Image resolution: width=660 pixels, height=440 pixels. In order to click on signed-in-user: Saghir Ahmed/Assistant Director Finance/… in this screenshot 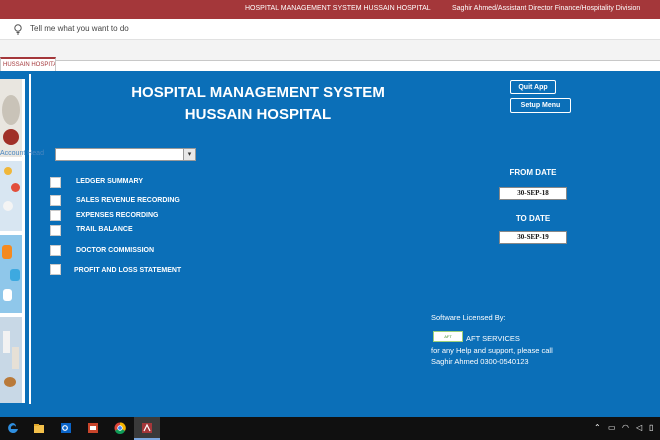, I will do `click(546, 8)`.